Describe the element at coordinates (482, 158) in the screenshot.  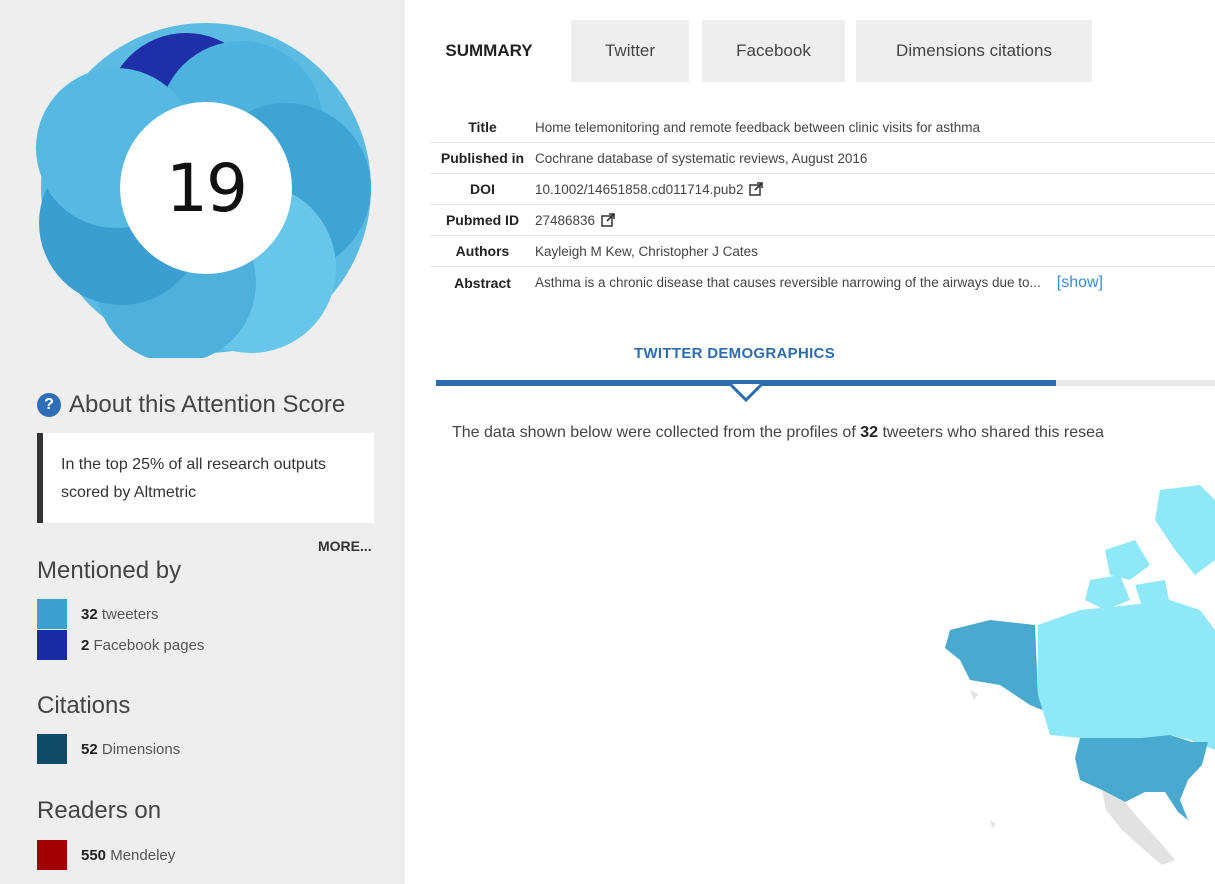
I see `published-key: Published in` at that location.